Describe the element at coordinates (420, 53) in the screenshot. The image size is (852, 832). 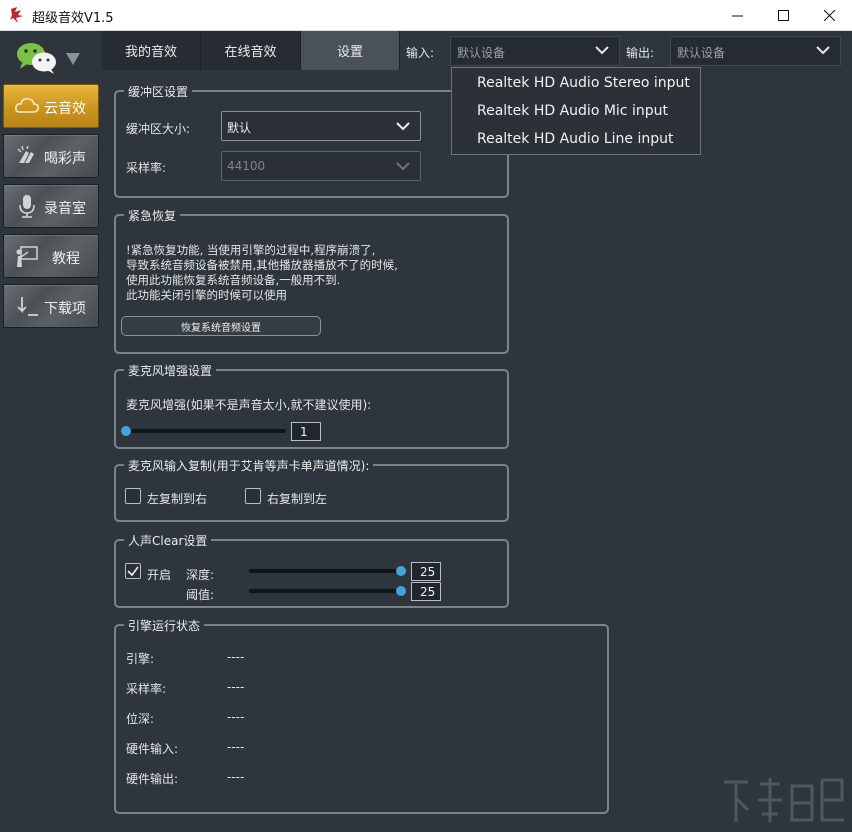
I see `input-label: 输入:` at that location.